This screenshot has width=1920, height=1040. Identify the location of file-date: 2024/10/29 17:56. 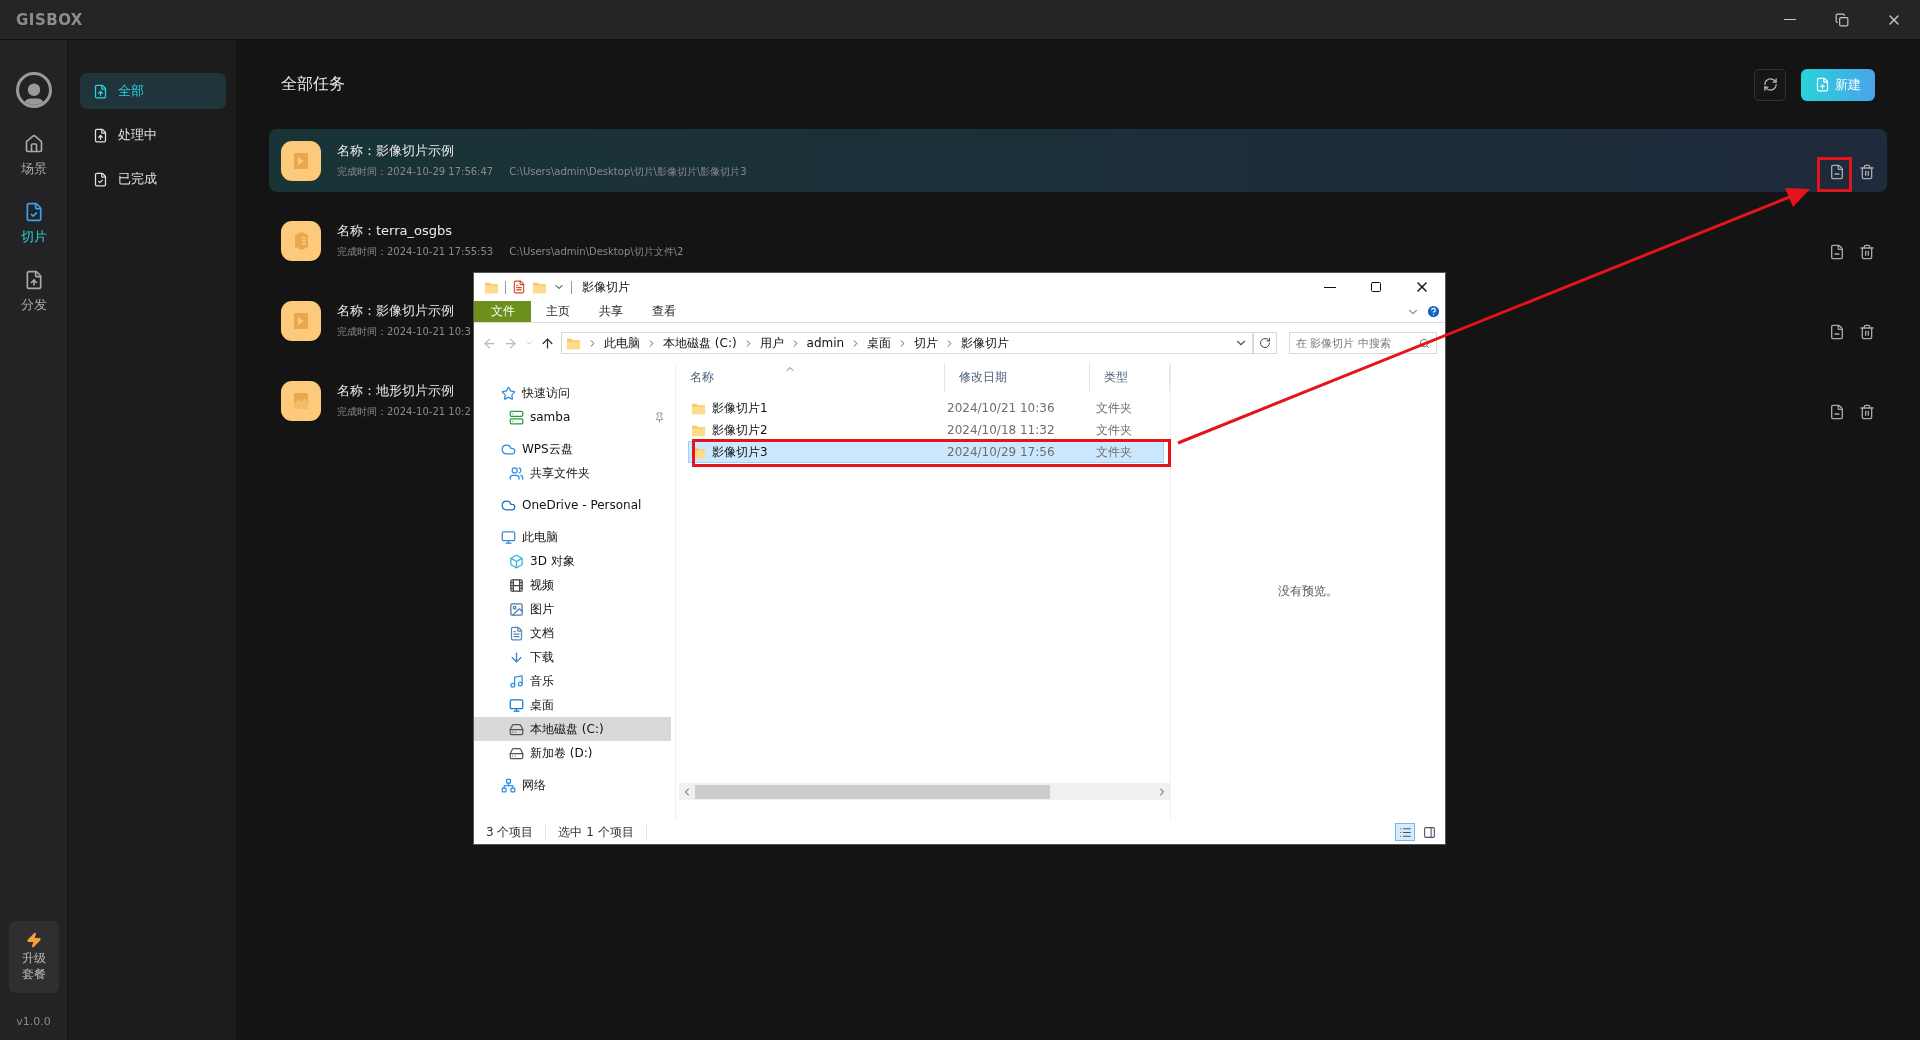
(1001, 452).